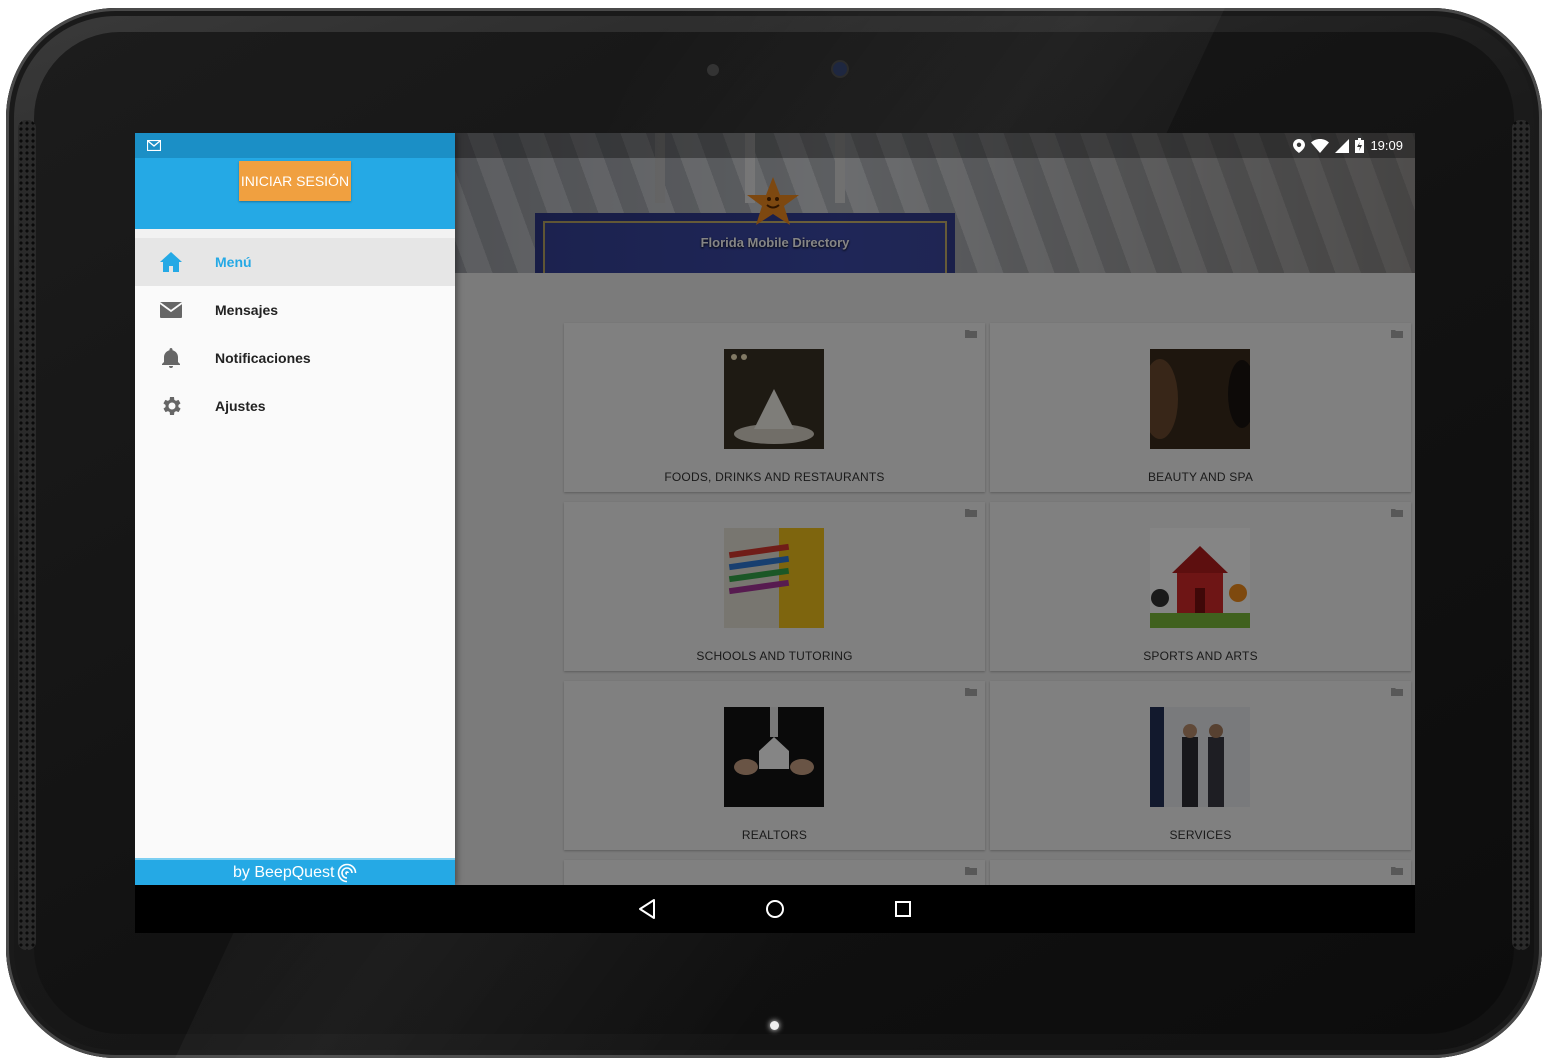 Image resolution: width=1548 pixels, height=1062 pixels. What do you see at coordinates (171, 358) in the screenshot?
I see `bell-icon` at bounding box center [171, 358].